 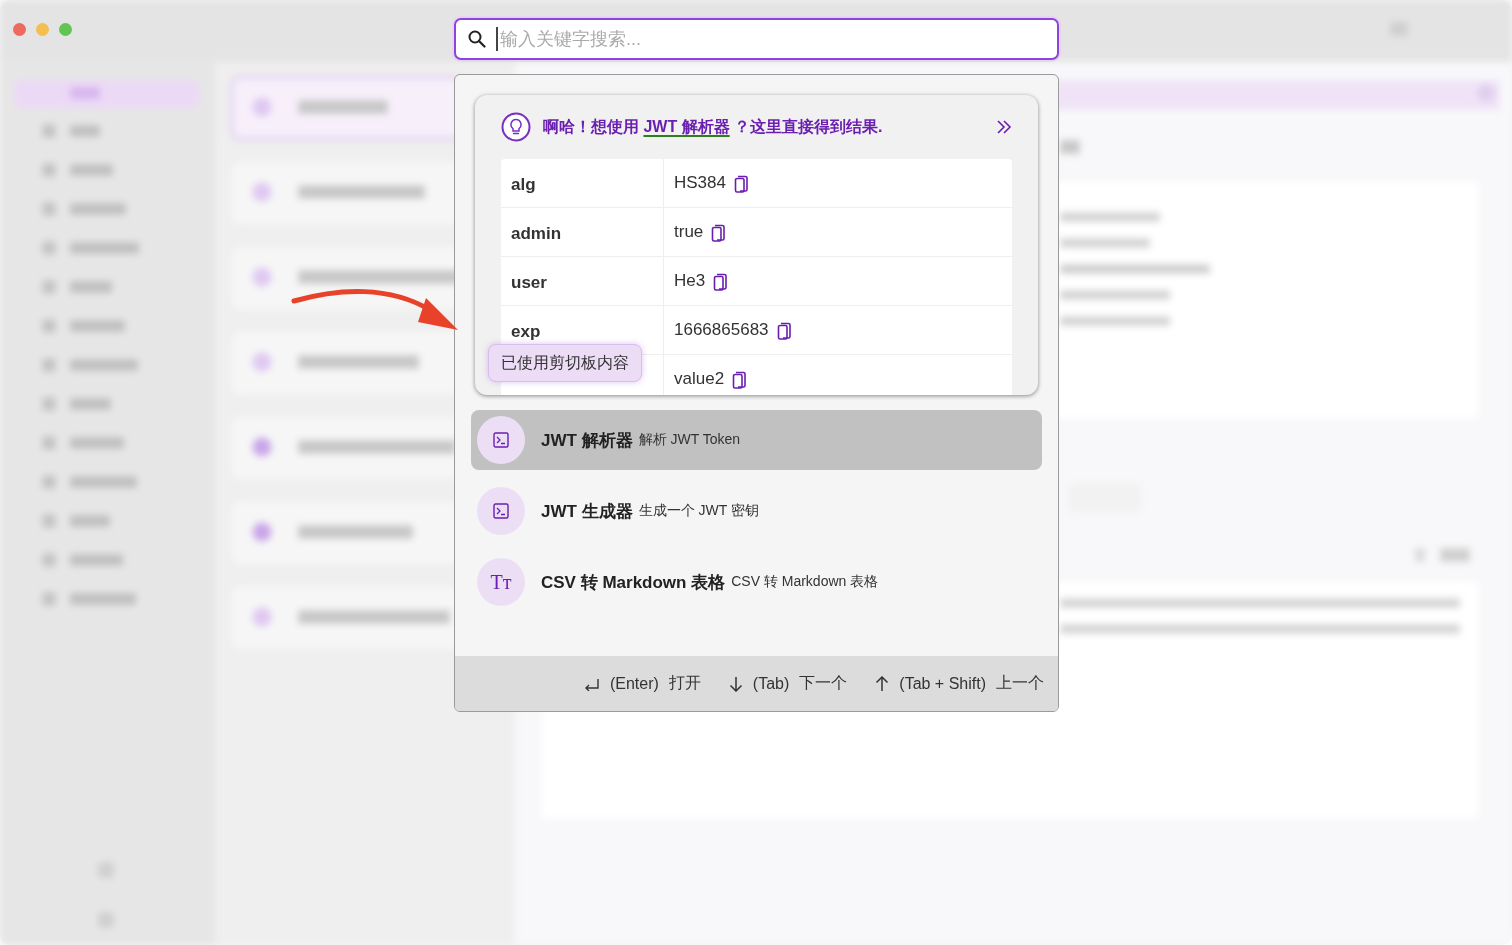 I want to click on result-item: JWT 生成器 生成一个 JWT 密钥, so click(x=756, y=511).